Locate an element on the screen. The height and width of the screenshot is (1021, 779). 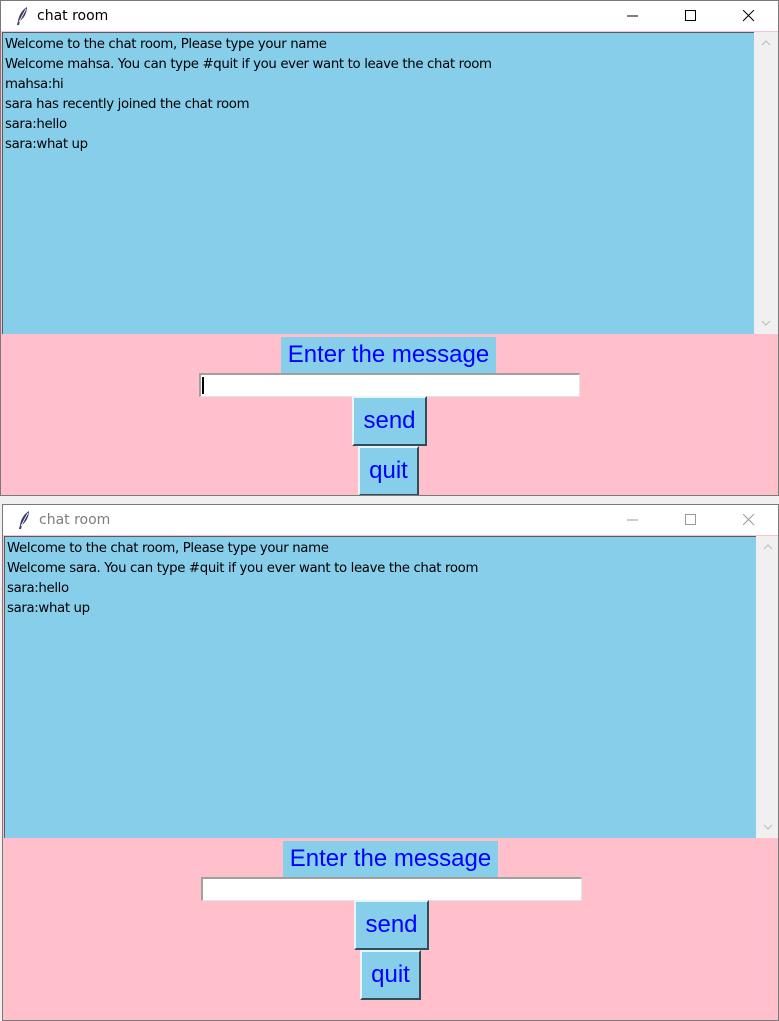
text-cursor is located at coordinates (203, 385).